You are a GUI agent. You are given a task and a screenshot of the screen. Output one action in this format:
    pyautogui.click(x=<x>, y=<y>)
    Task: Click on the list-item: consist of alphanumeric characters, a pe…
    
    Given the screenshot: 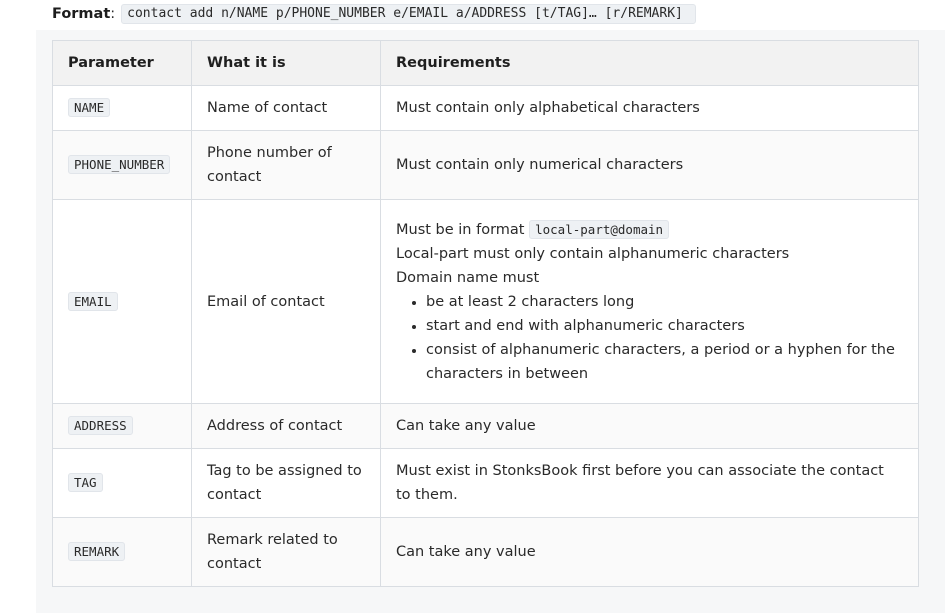 What is the action you would take?
    pyautogui.click(x=664, y=362)
    